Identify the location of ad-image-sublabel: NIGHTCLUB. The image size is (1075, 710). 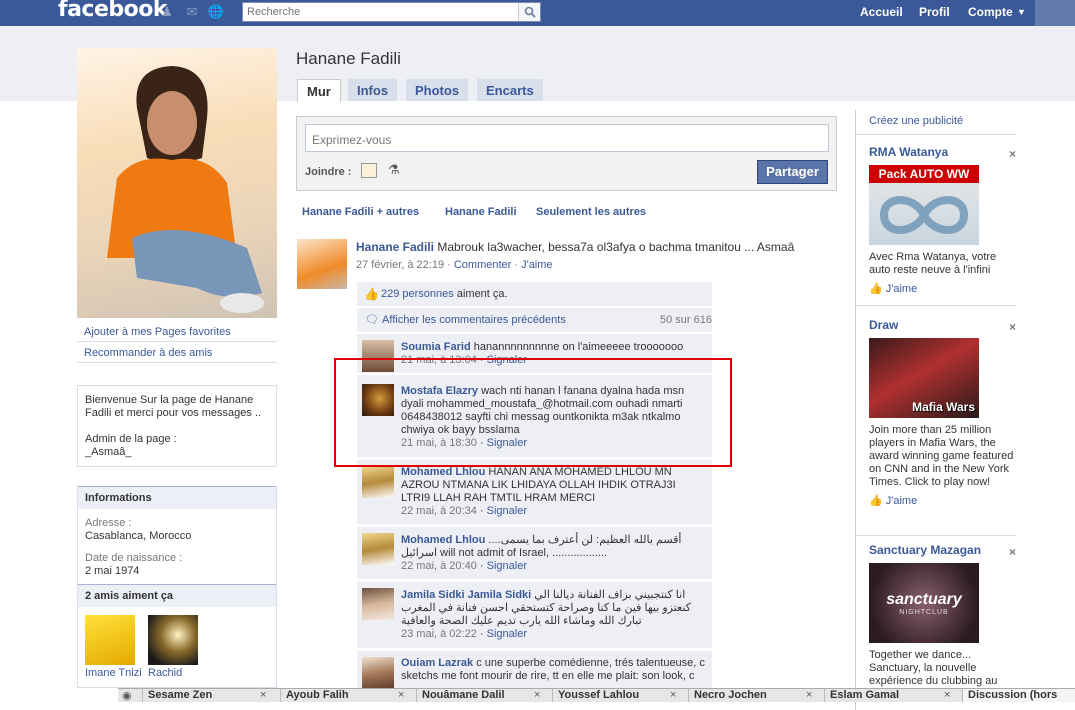
(924, 612).